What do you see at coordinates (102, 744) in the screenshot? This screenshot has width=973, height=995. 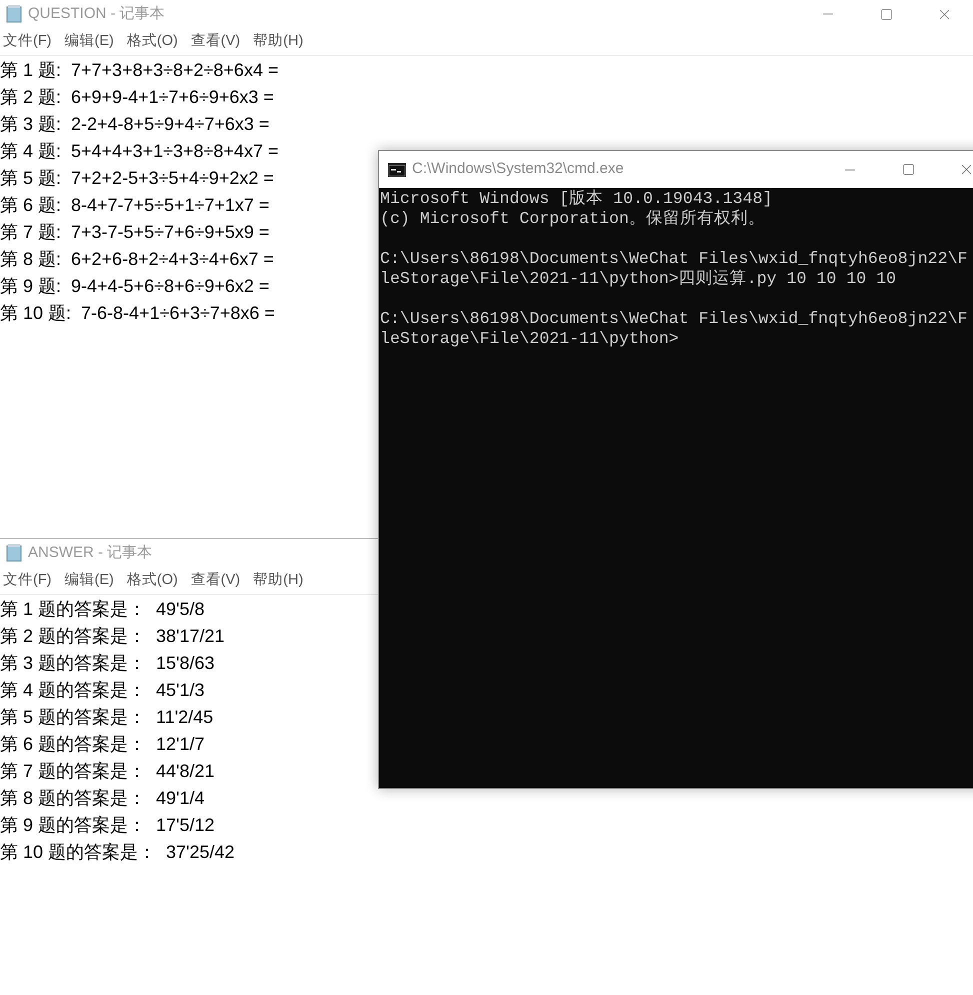 I see `text-line: 第 6 题的答案是： 12'1/7` at bounding box center [102, 744].